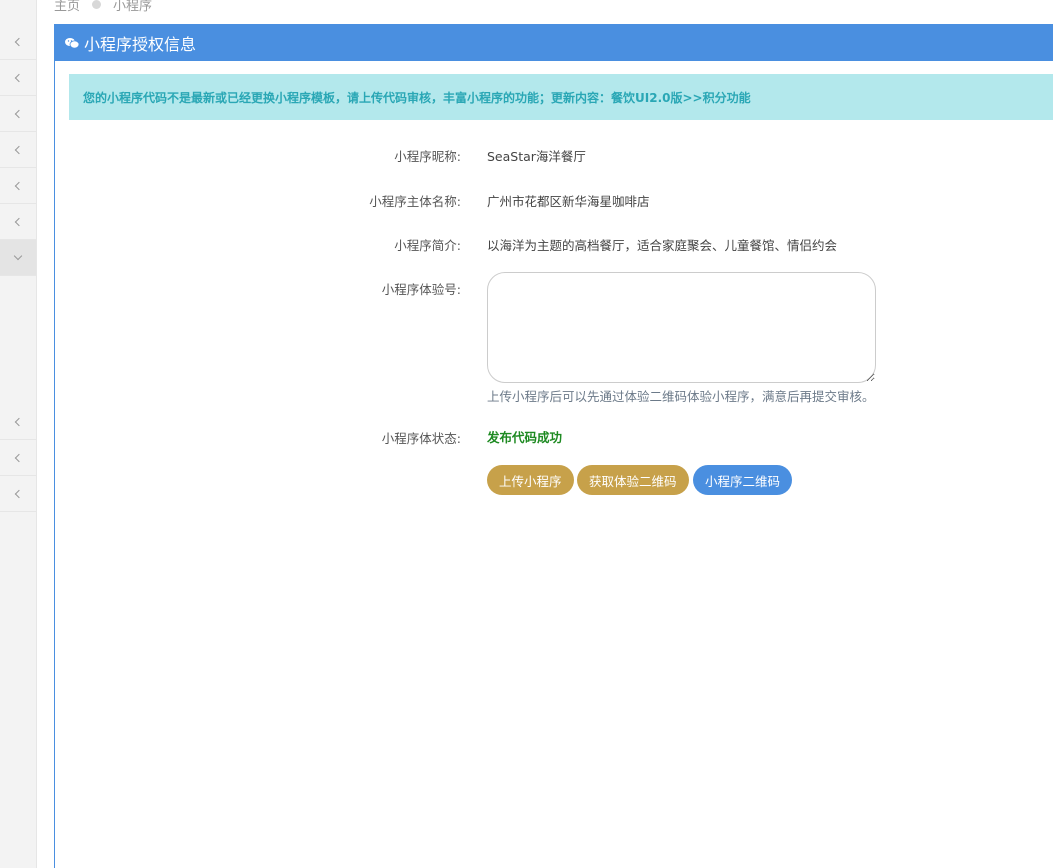  I want to click on chevron-down-icon, so click(18, 256).